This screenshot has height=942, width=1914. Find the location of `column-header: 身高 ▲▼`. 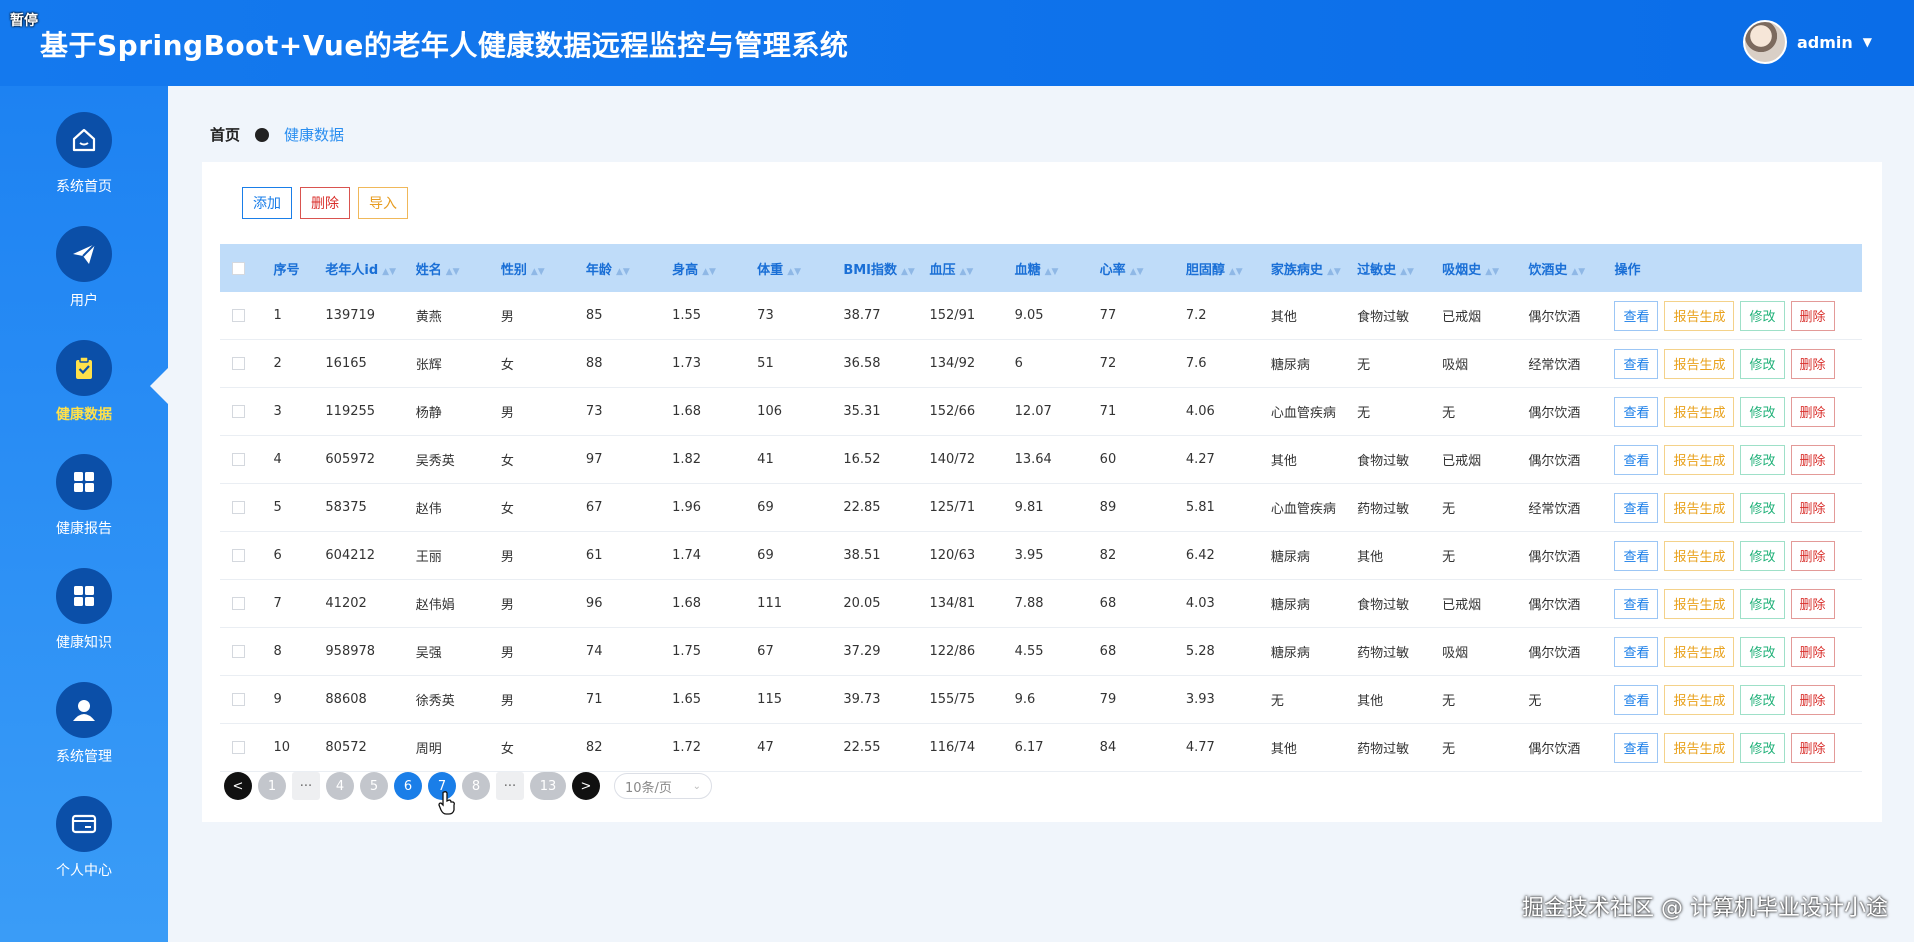

column-header: 身高 ▲▼ is located at coordinates (702, 268).